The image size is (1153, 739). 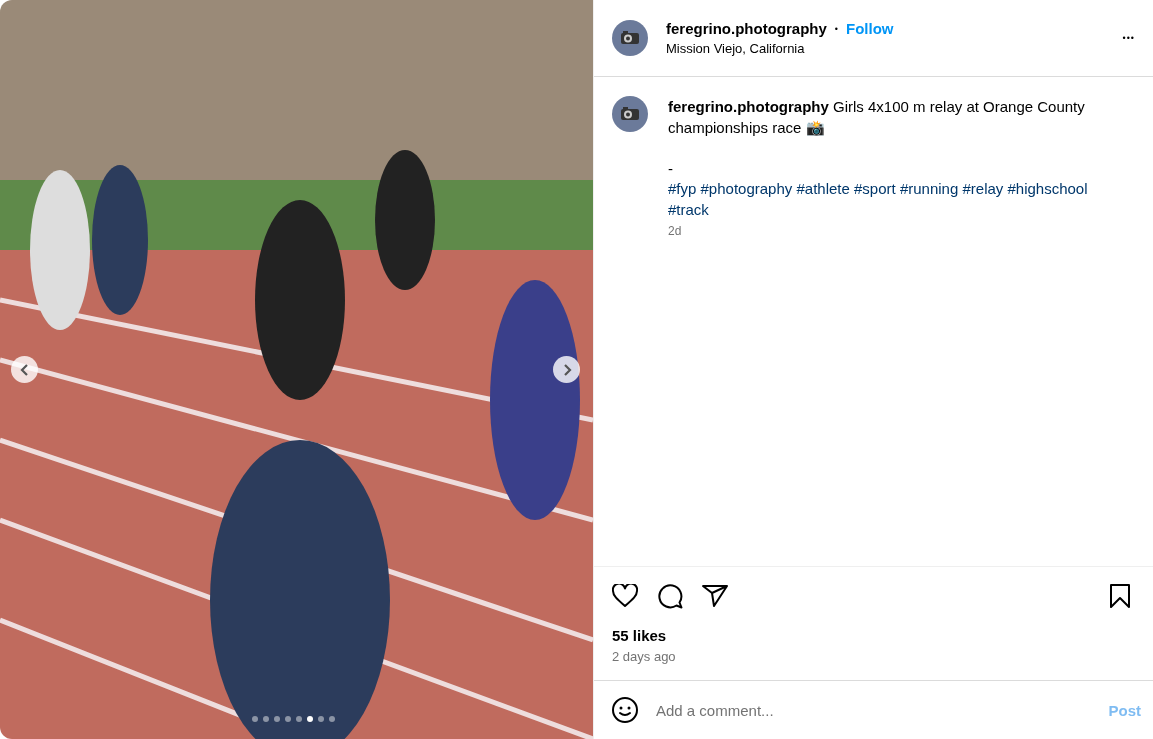 What do you see at coordinates (24, 369) in the screenshot?
I see `chevron-left-icon` at bounding box center [24, 369].